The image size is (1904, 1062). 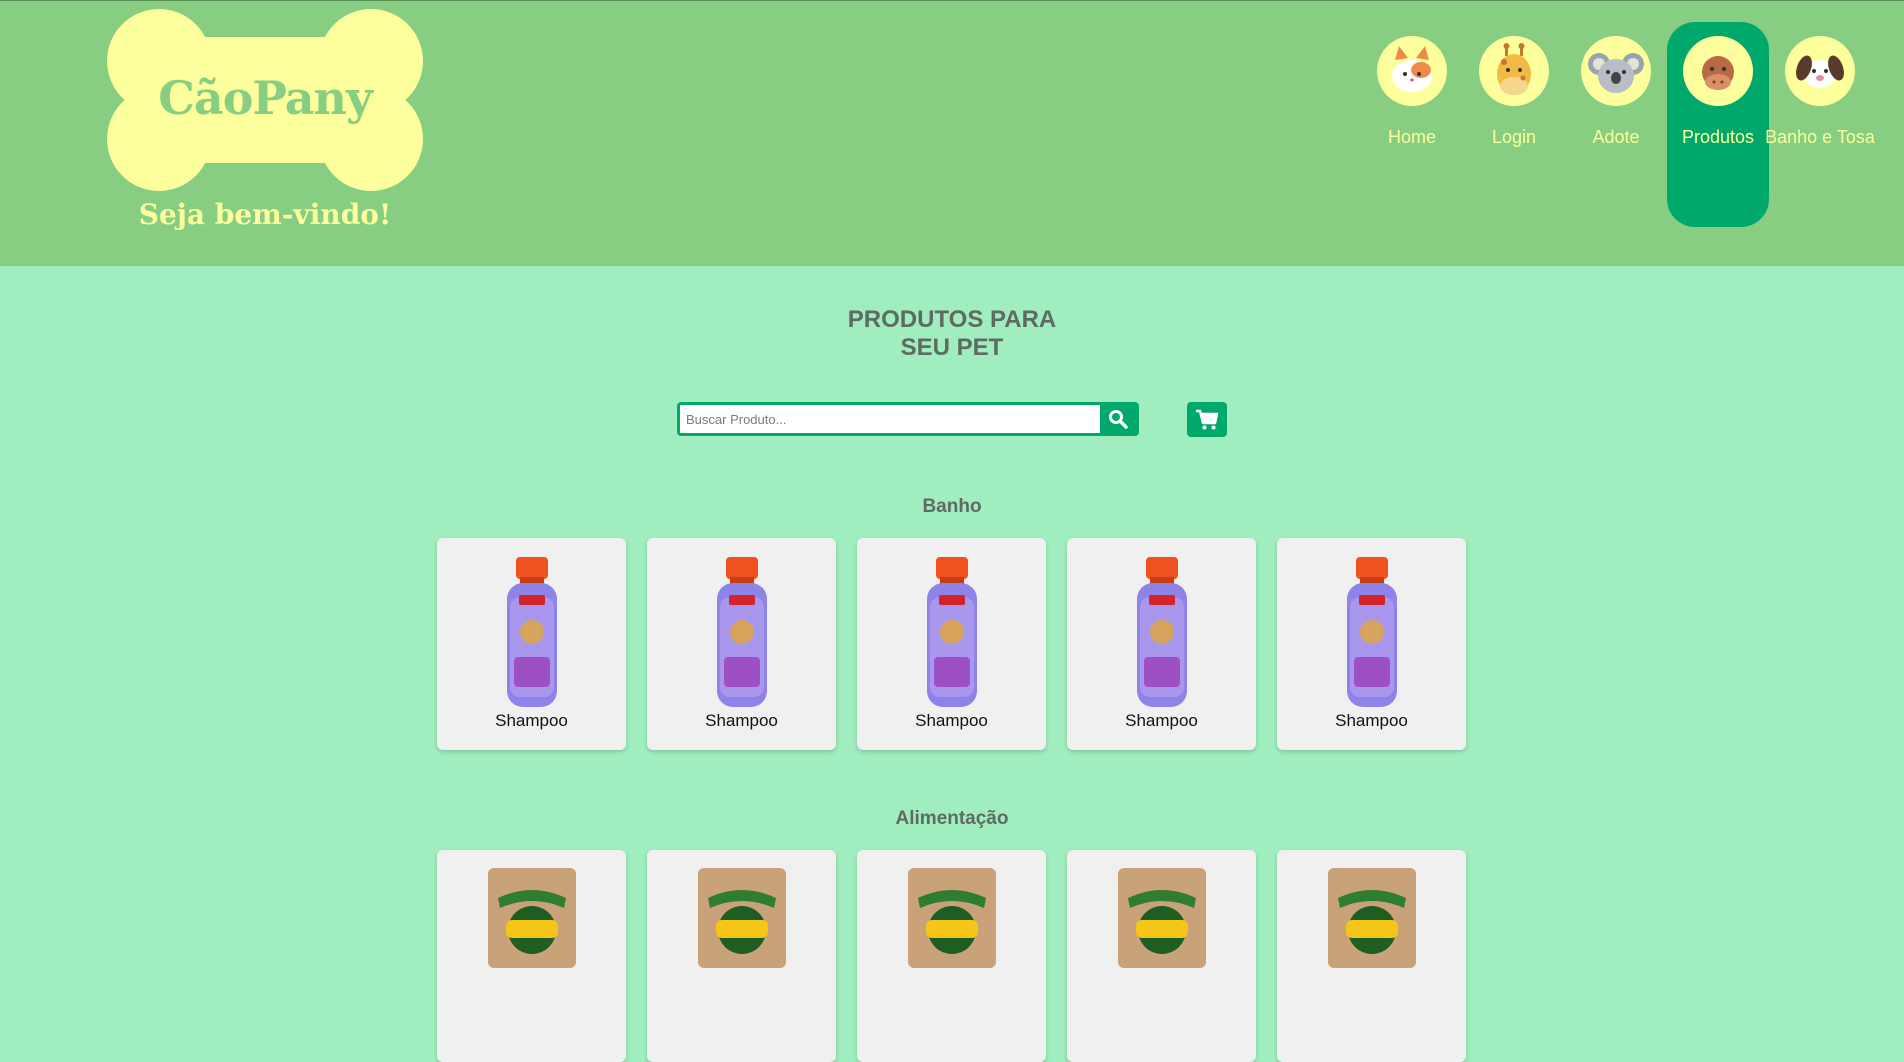 I want to click on nav-item-login: Login, so click(x=1514, y=124).